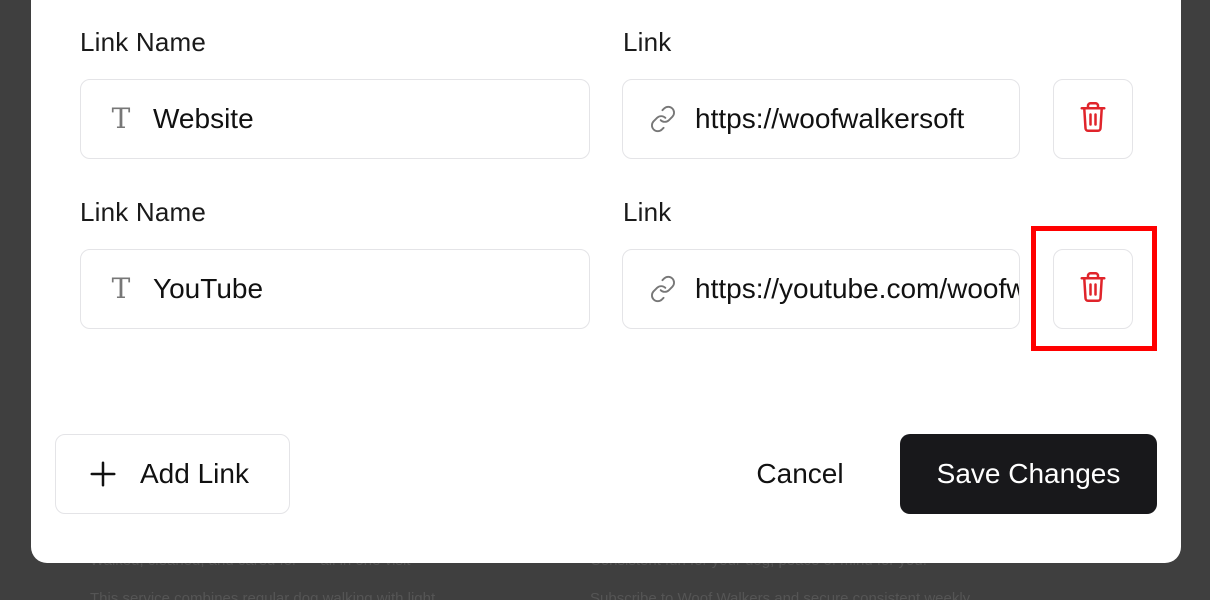 Image resolution: width=1210 pixels, height=600 pixels. Describe the element at coordinates (335, 119) in the screenshot. I see `link-name-field: T Website` at that location.